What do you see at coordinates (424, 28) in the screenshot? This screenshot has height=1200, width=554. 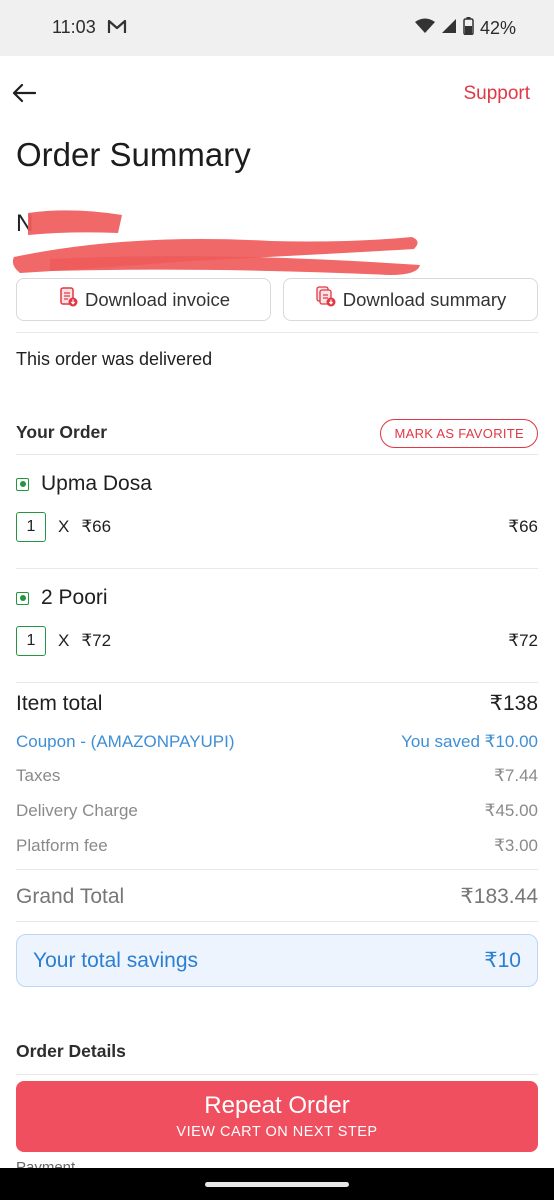 I see `wifi-icon` at bounding box center [424, 28].